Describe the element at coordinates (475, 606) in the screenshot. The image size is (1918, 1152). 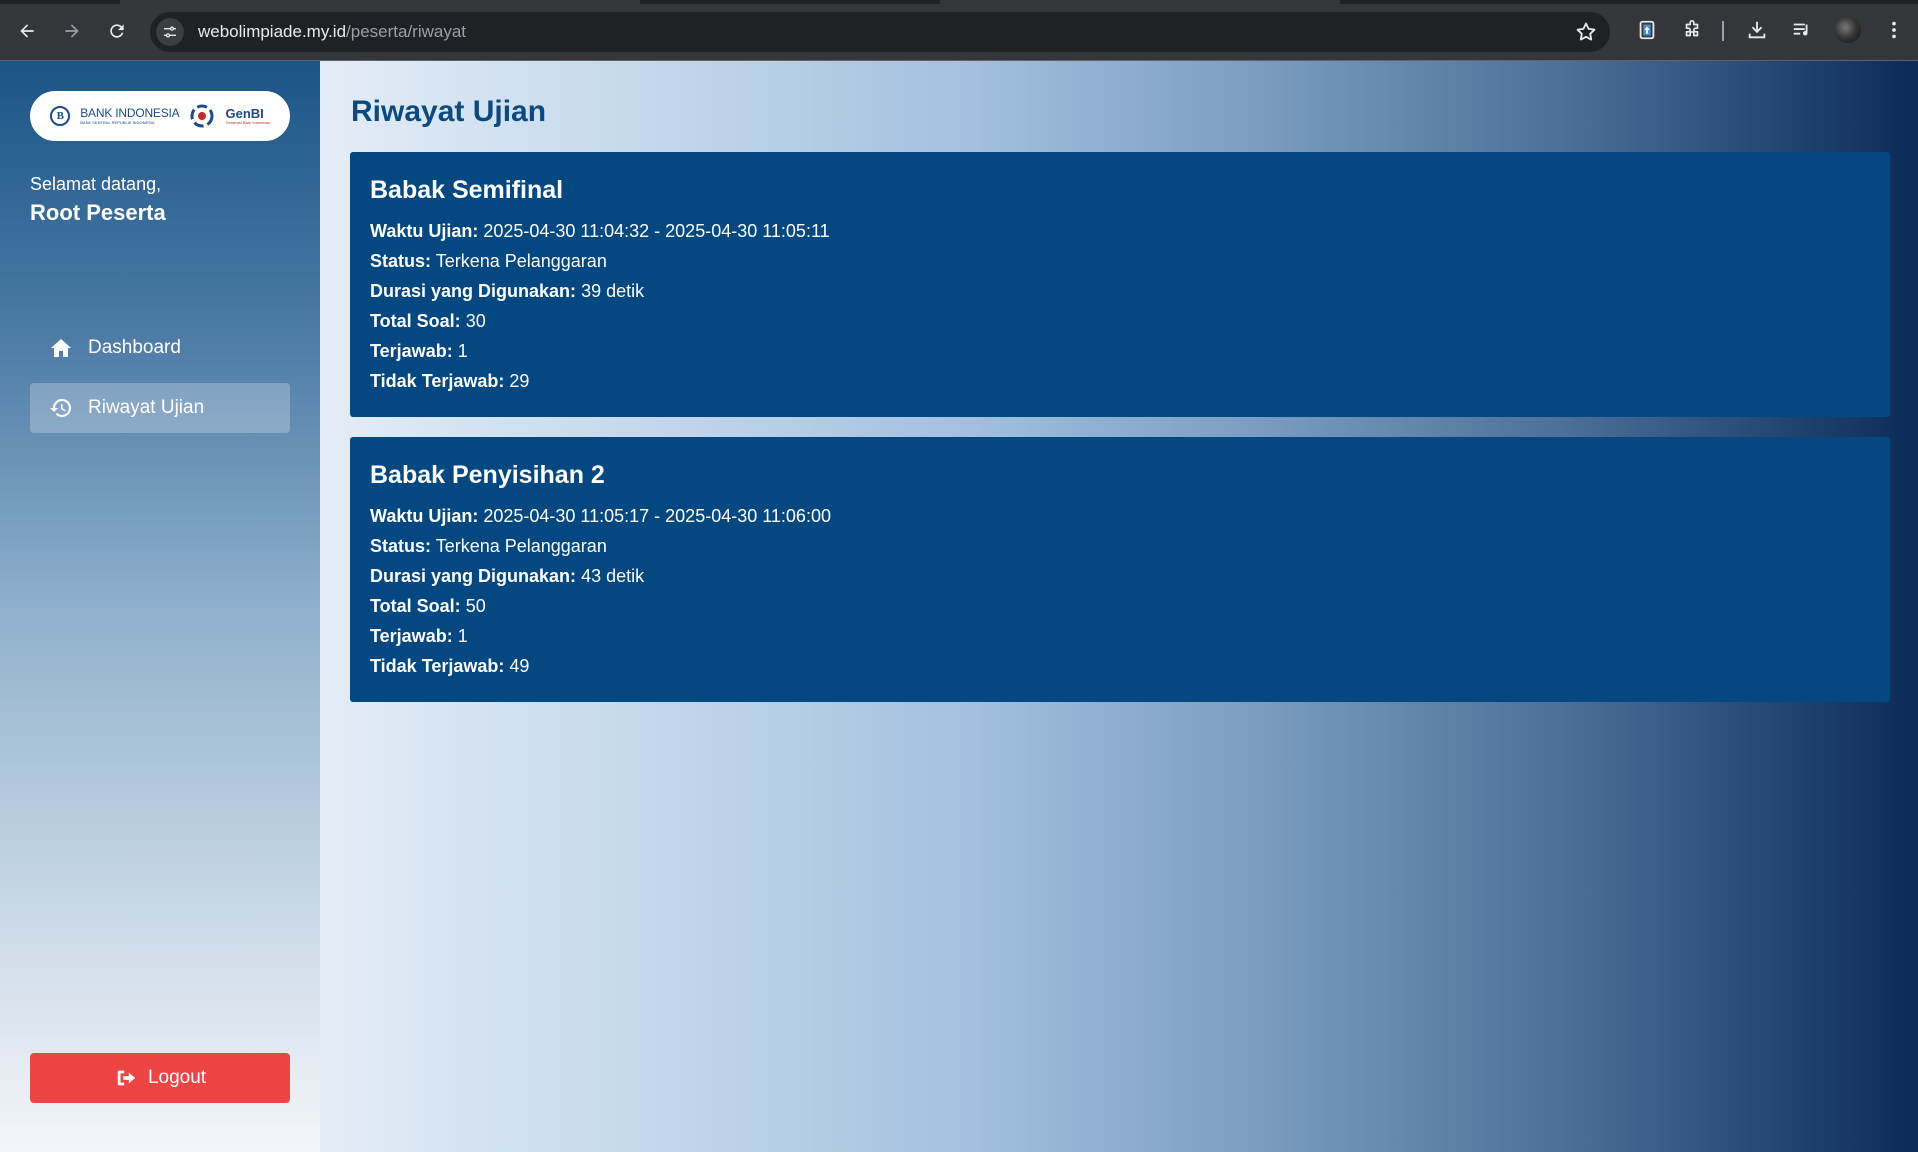
I see `exam-total-value: 50` at that location.